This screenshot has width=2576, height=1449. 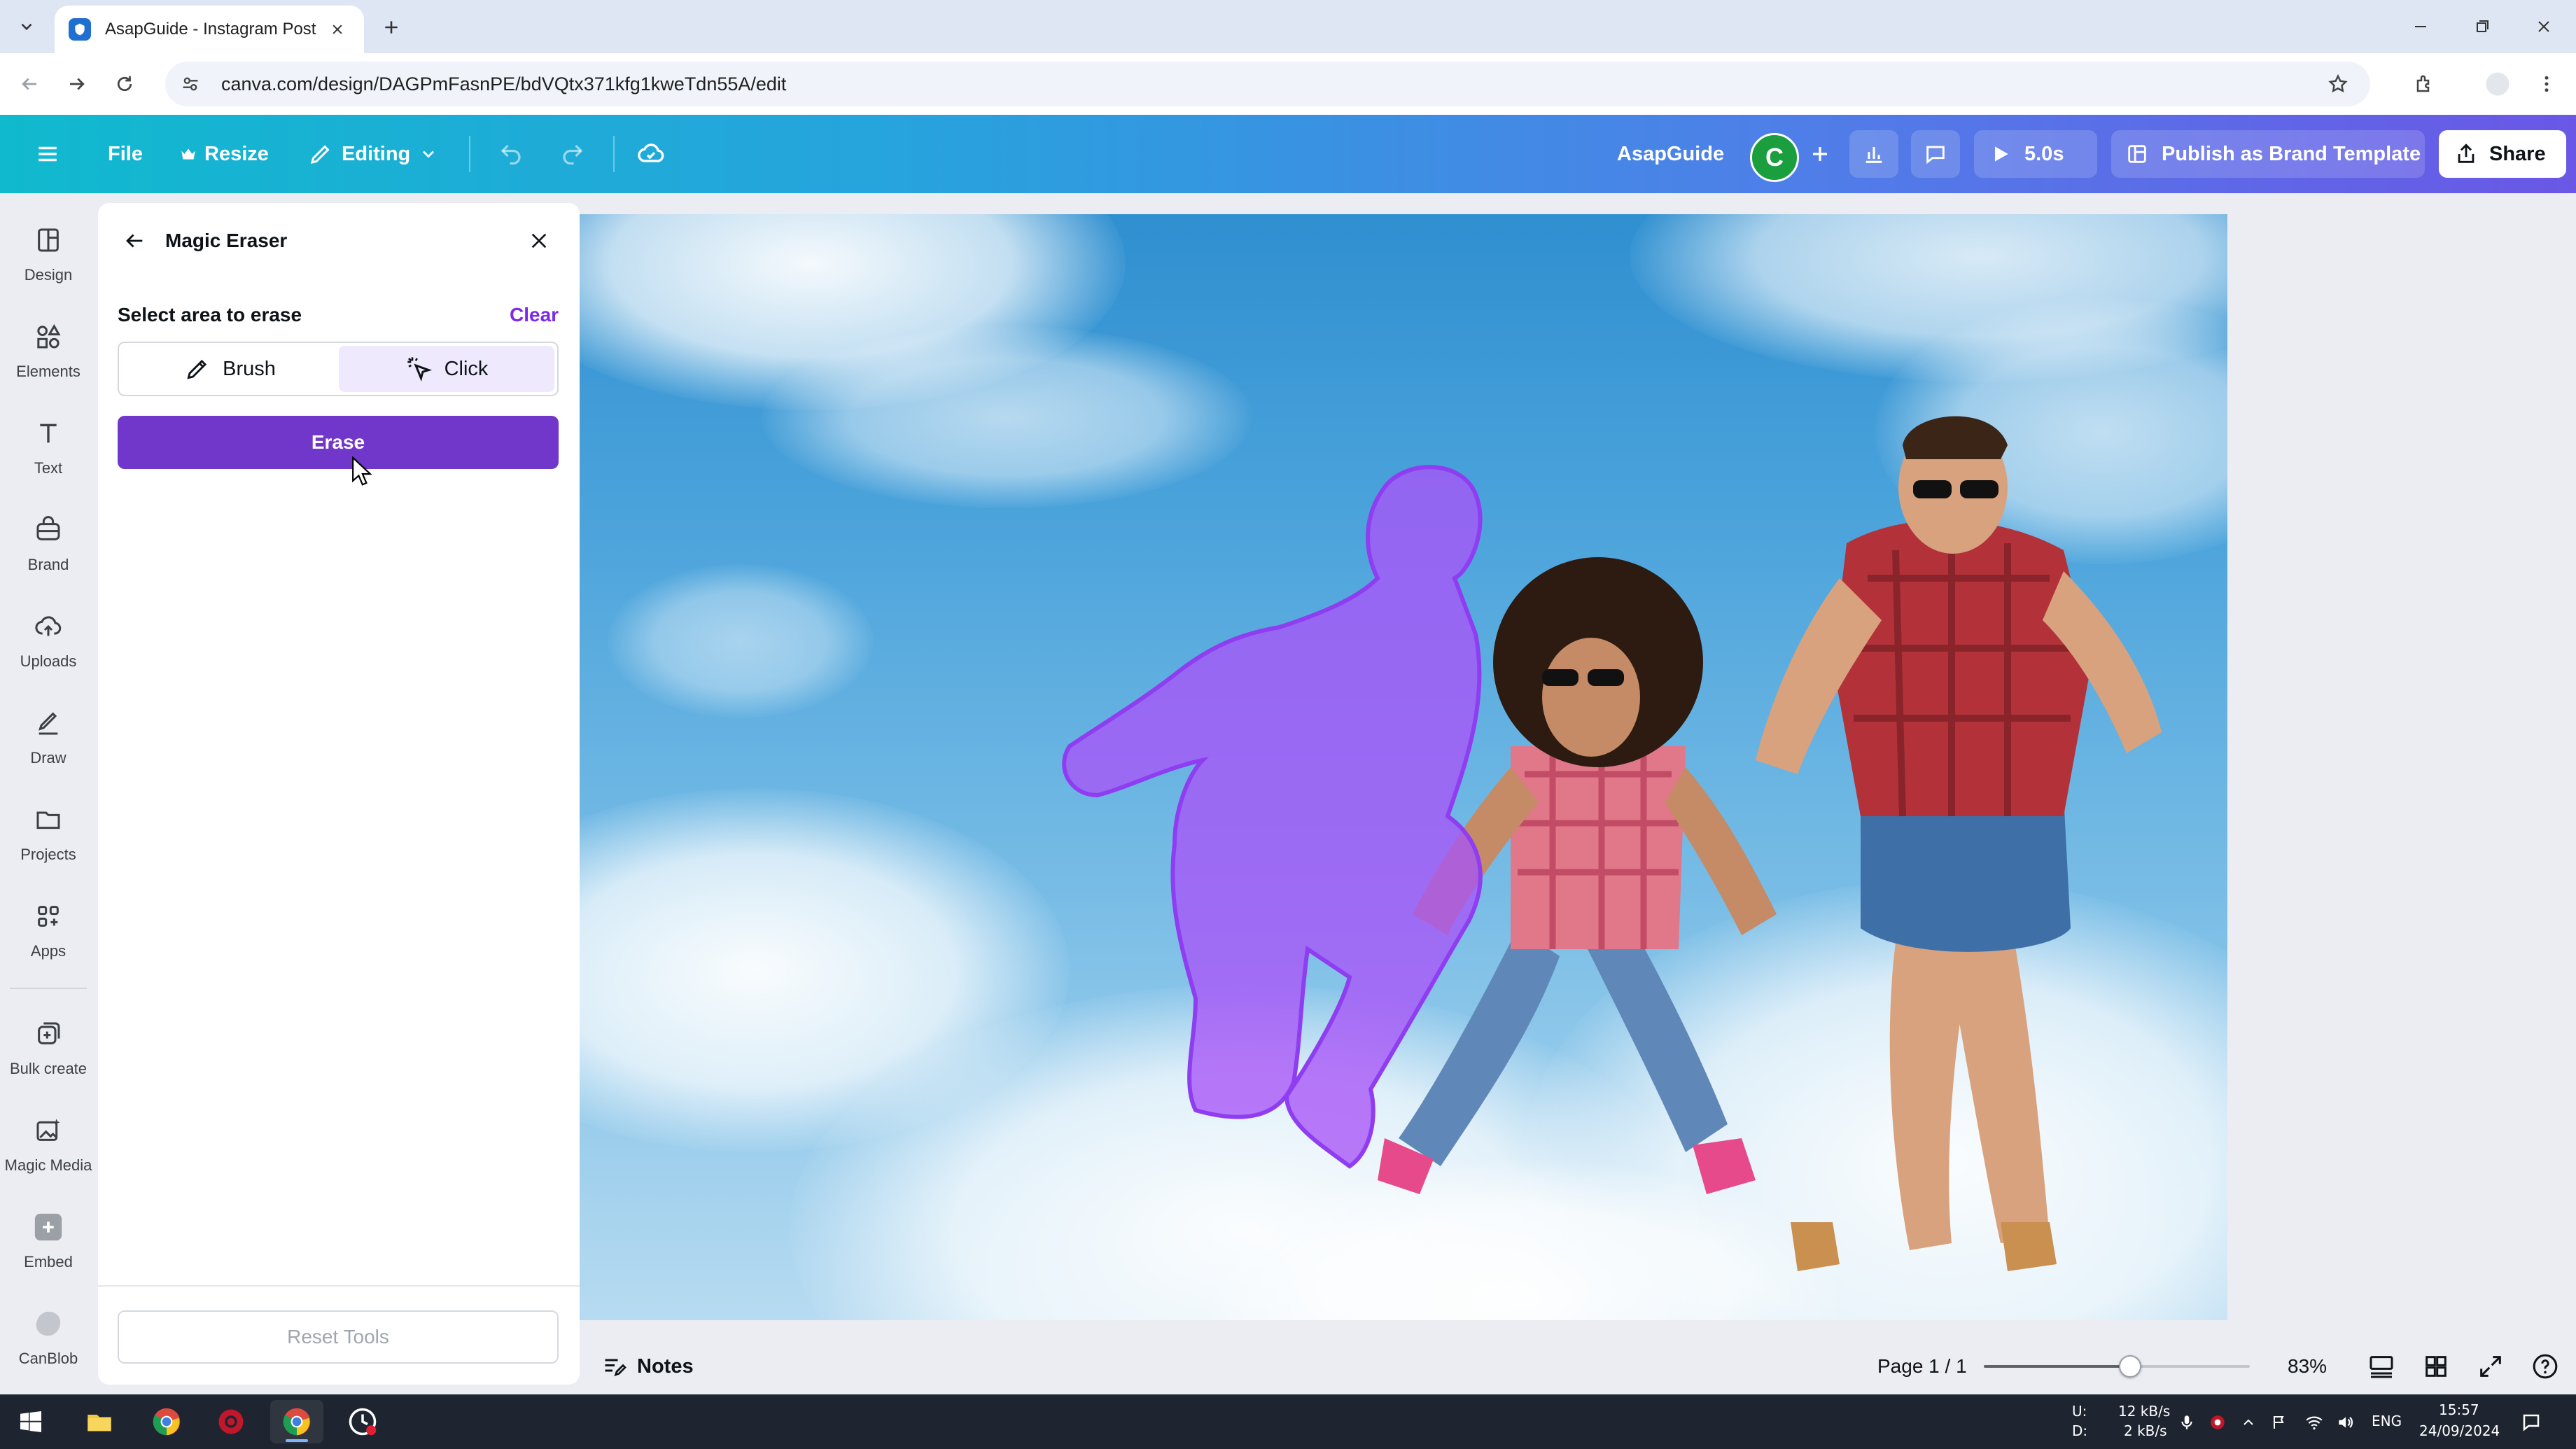 I want to click on rail-item-brand: Brand, so click(x=48, y=542).